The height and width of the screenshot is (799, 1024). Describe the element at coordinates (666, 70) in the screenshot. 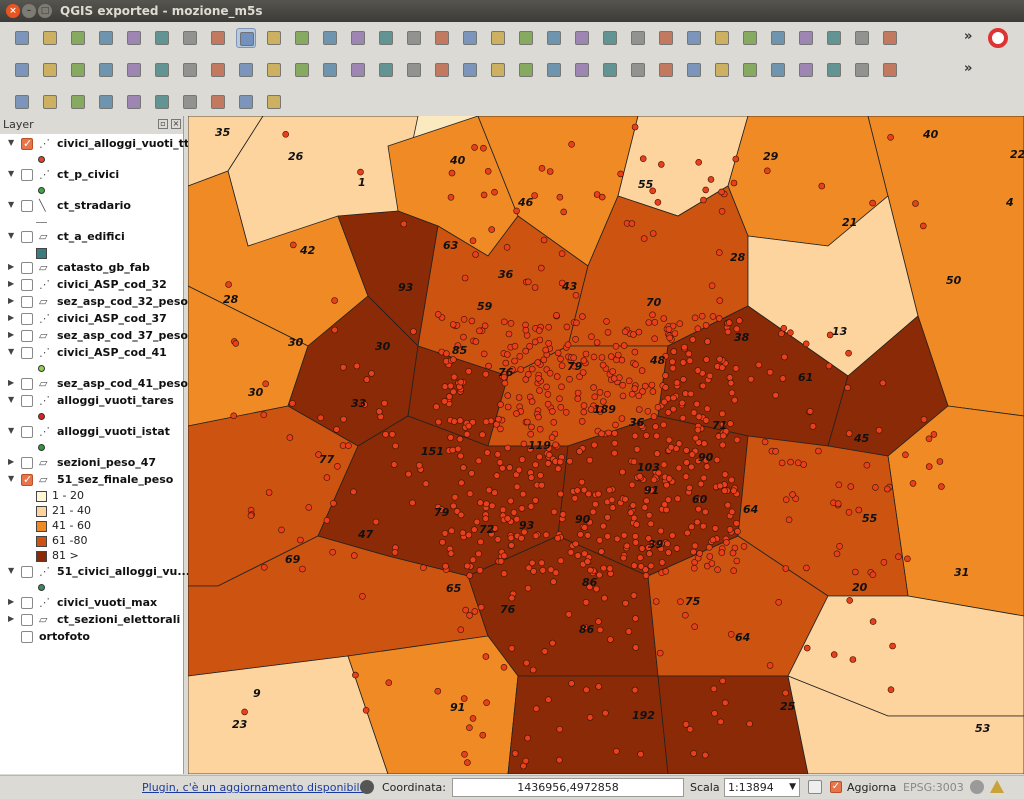

I see `redo-icon` at that location.